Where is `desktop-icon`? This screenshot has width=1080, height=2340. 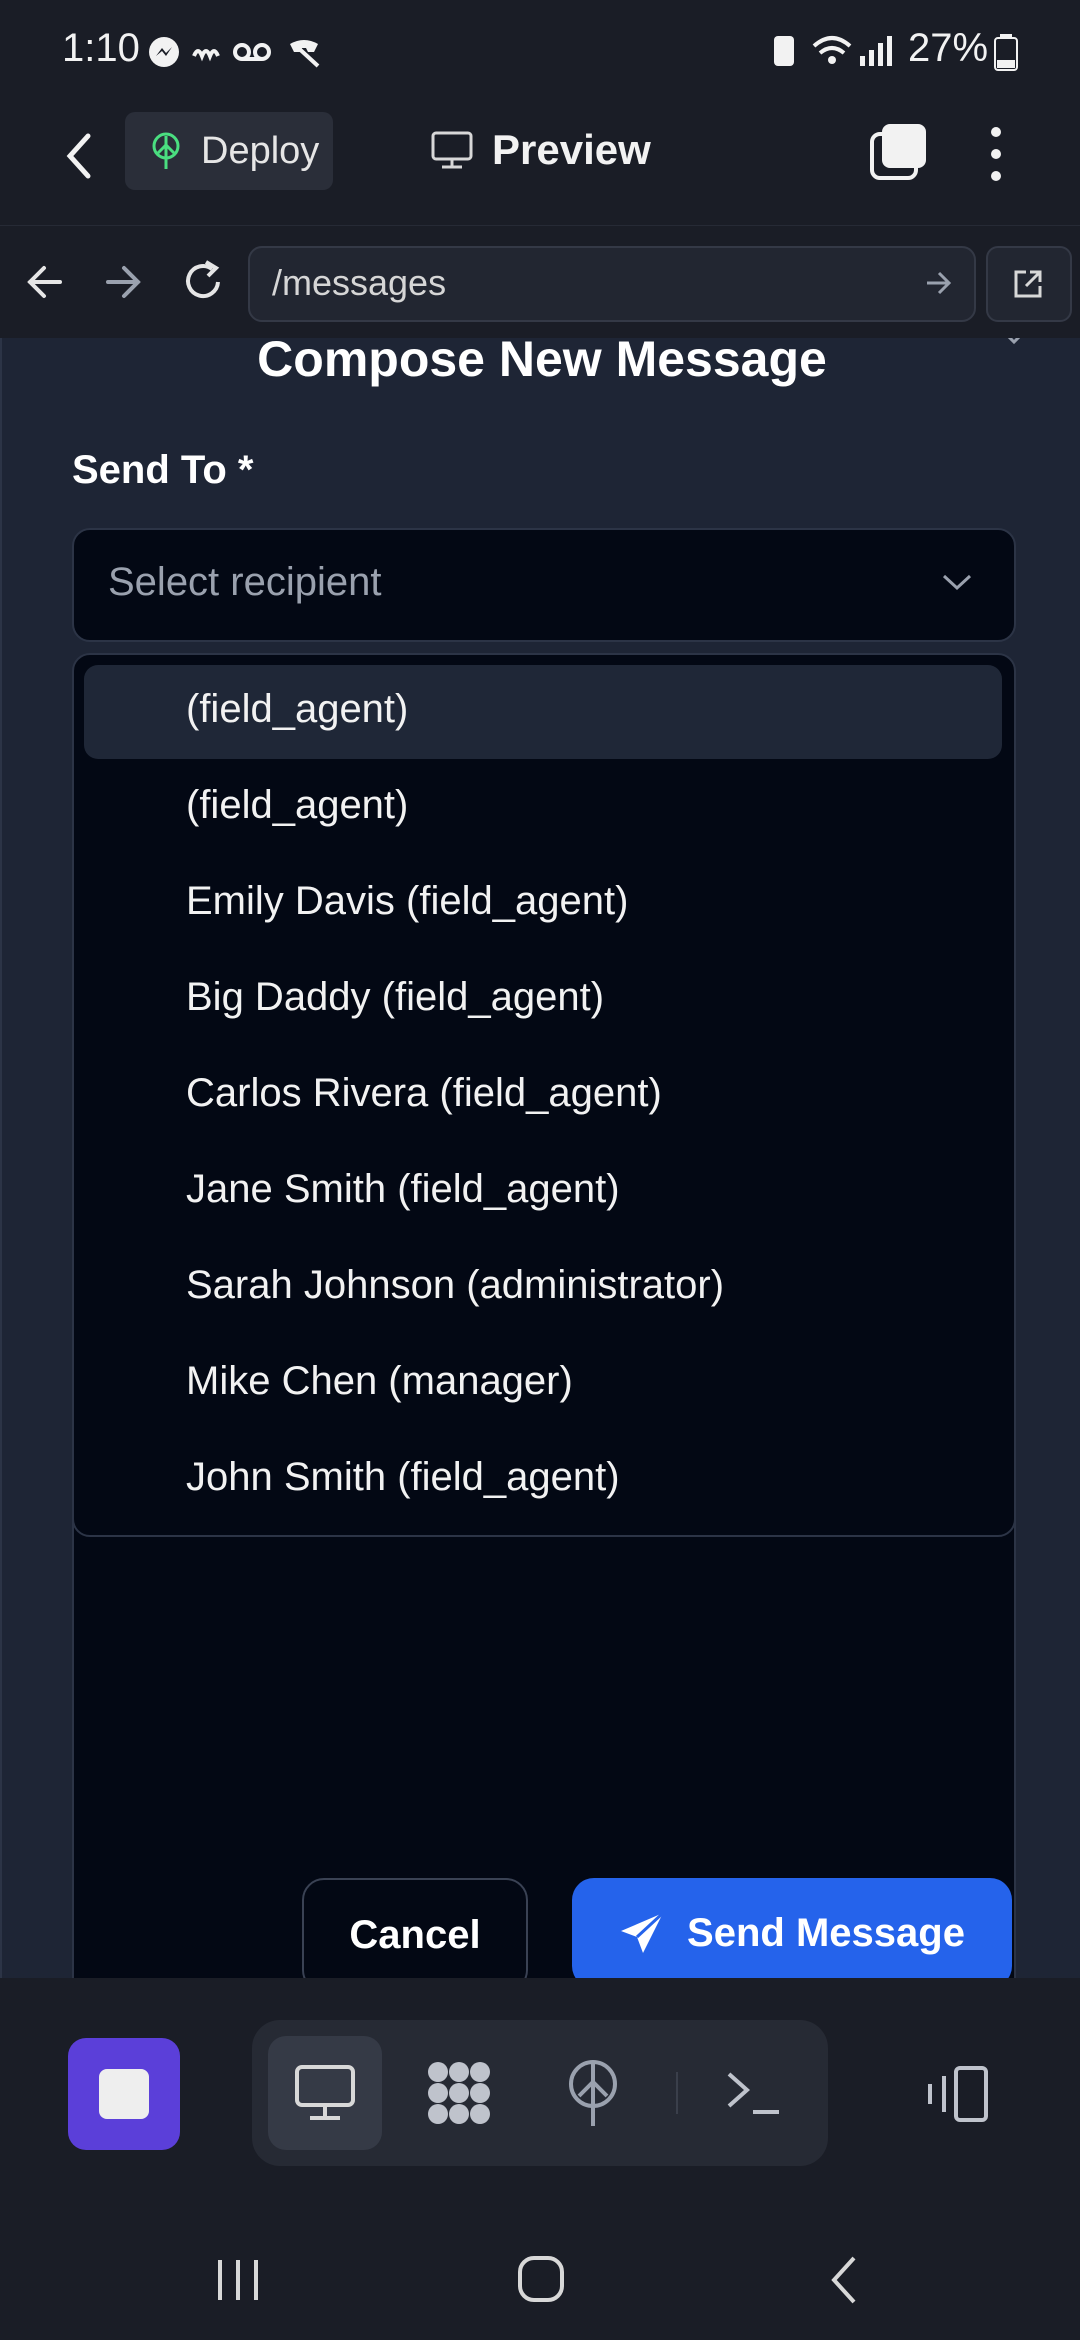 desktop-icon is located at coordinates (325, 2092).